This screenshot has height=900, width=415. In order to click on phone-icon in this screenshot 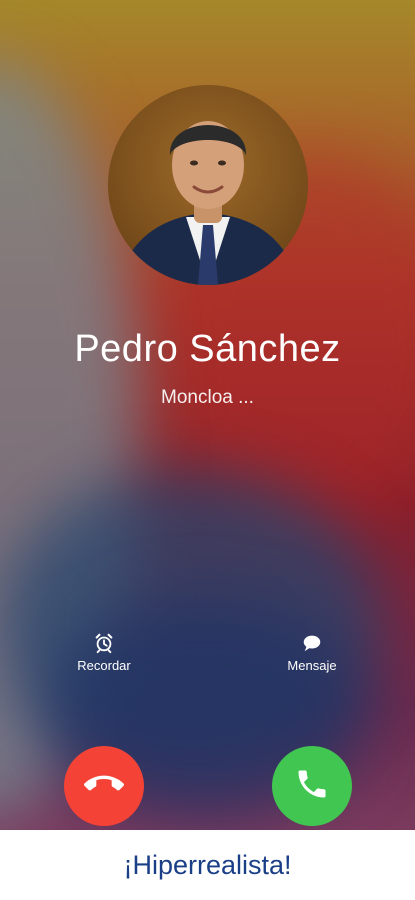, I will do `click(312, 786)`.